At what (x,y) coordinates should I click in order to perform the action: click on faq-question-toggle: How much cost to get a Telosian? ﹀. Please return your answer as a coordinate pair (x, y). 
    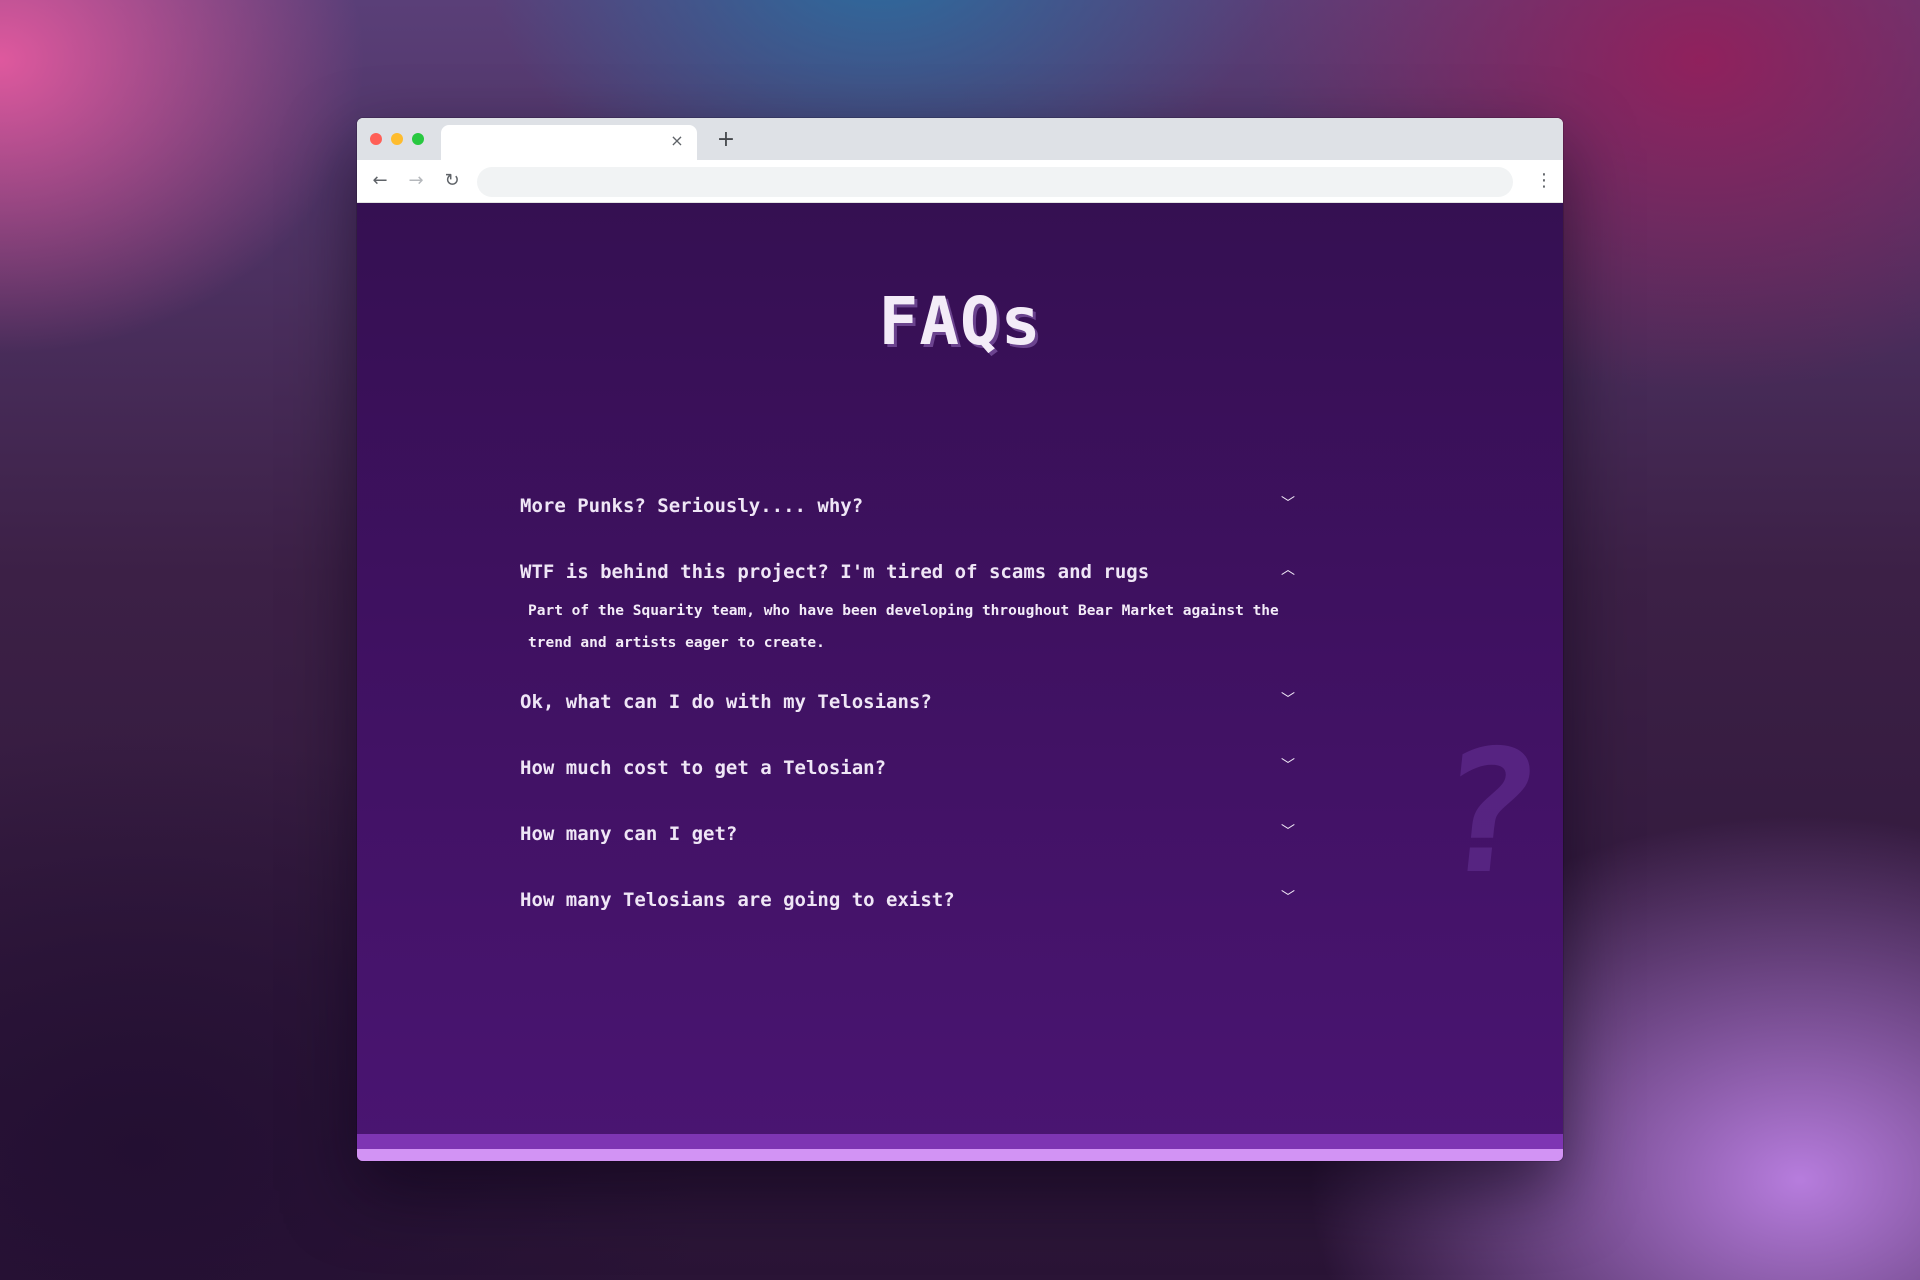
    Looking at the image, I should click on (910, 768).